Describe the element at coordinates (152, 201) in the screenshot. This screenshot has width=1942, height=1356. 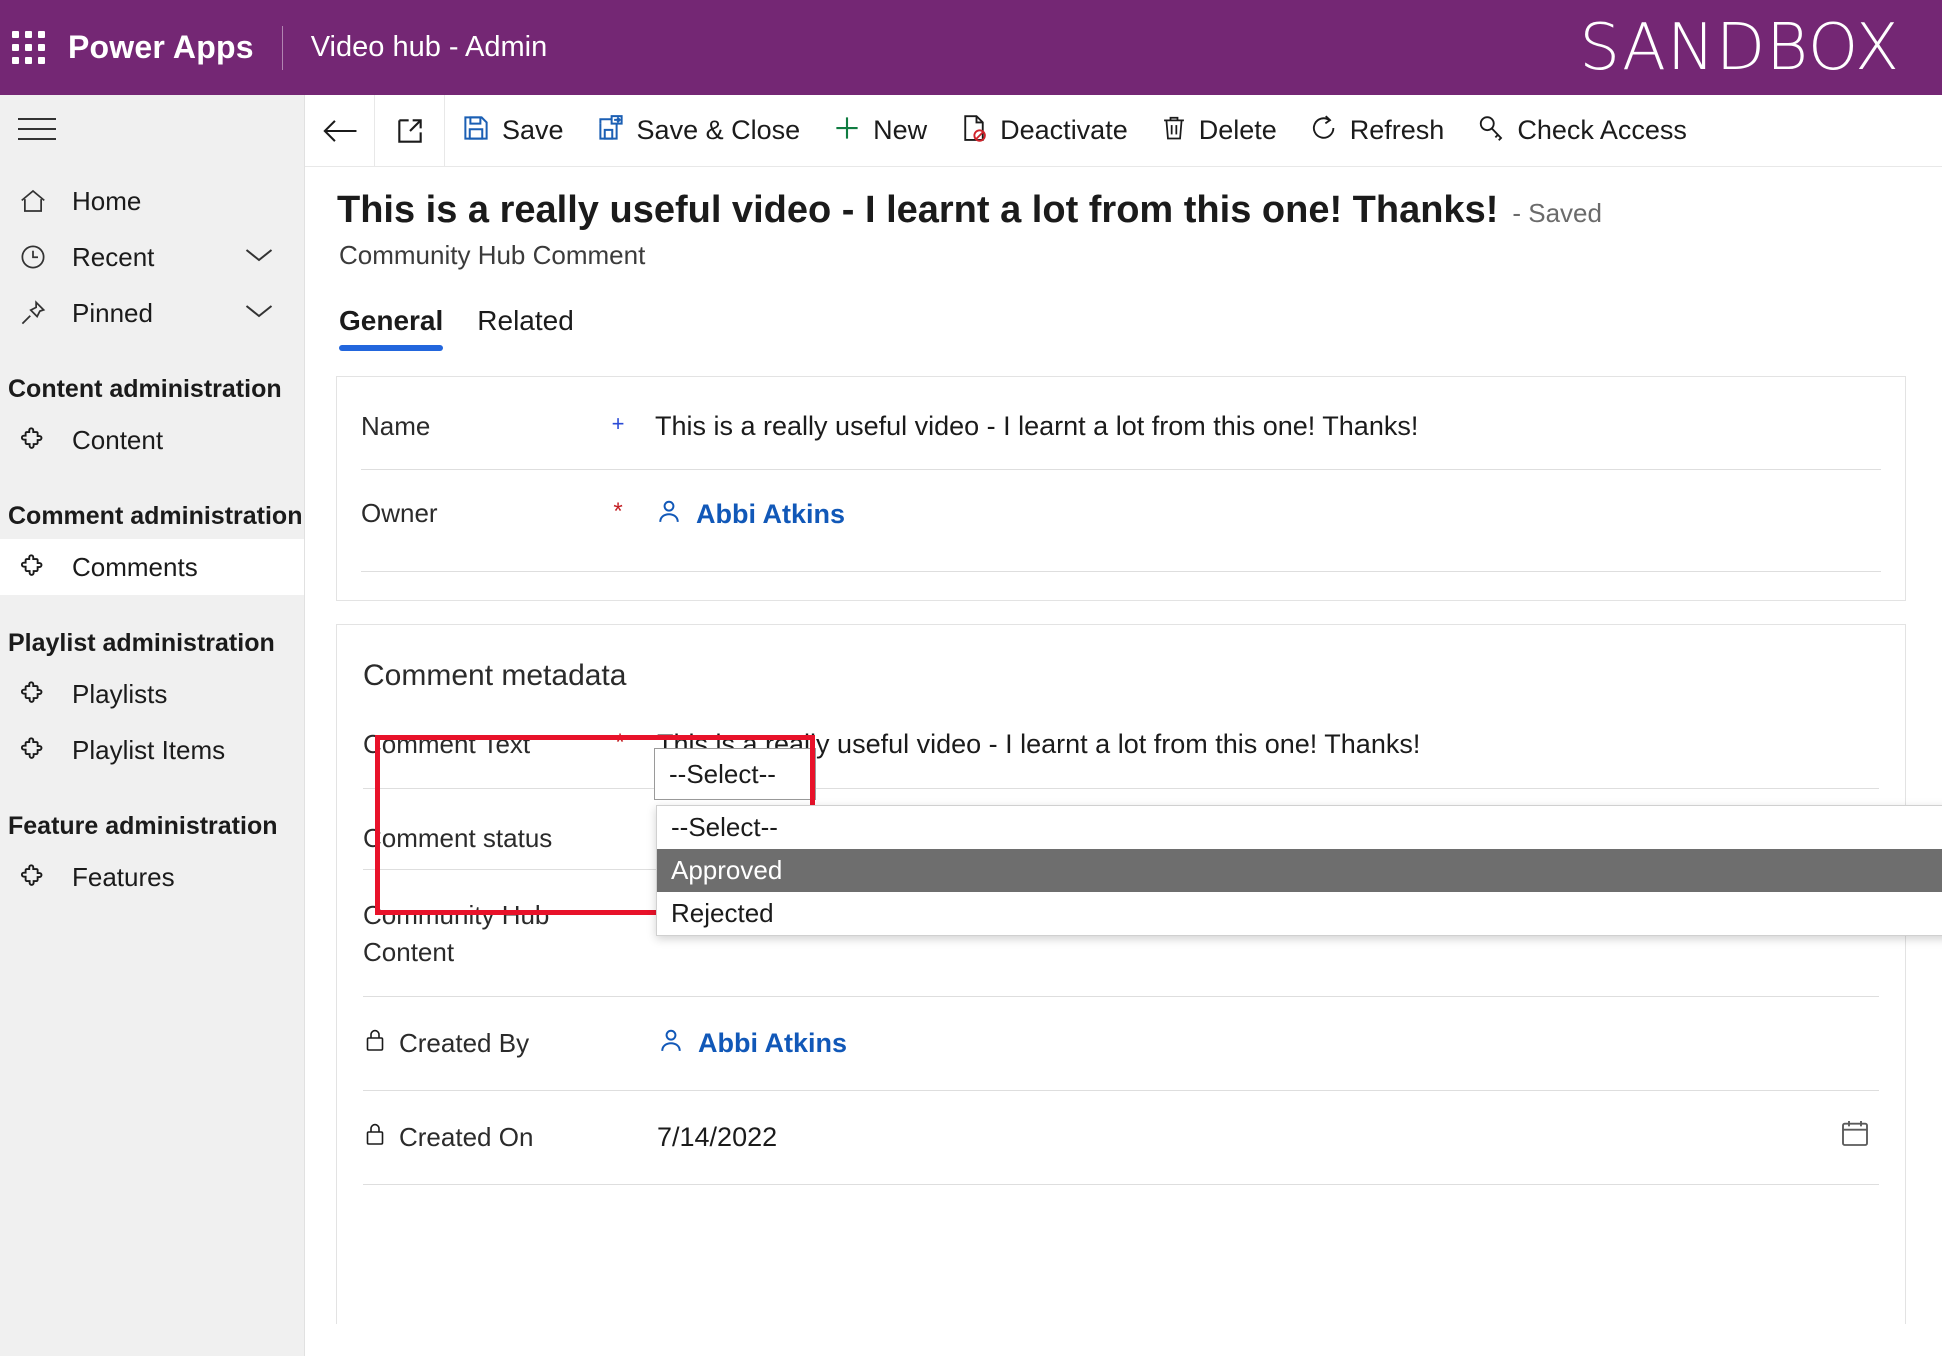
I see `sidebar-item-home: Home` at that location.